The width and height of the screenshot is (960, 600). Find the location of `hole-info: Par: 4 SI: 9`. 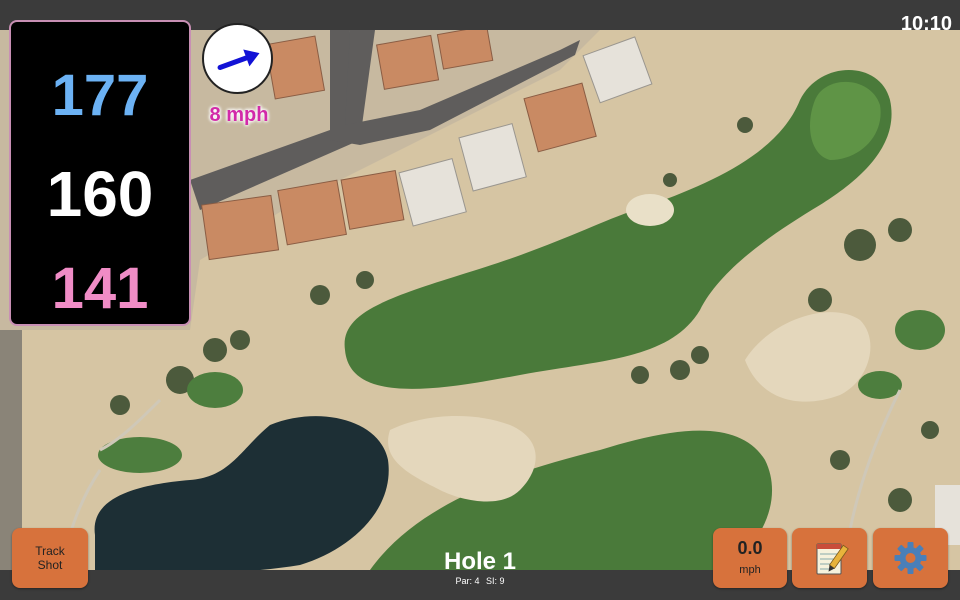

hole-info: Par: 4 SI: 9 is located at coordinates (480, 581).